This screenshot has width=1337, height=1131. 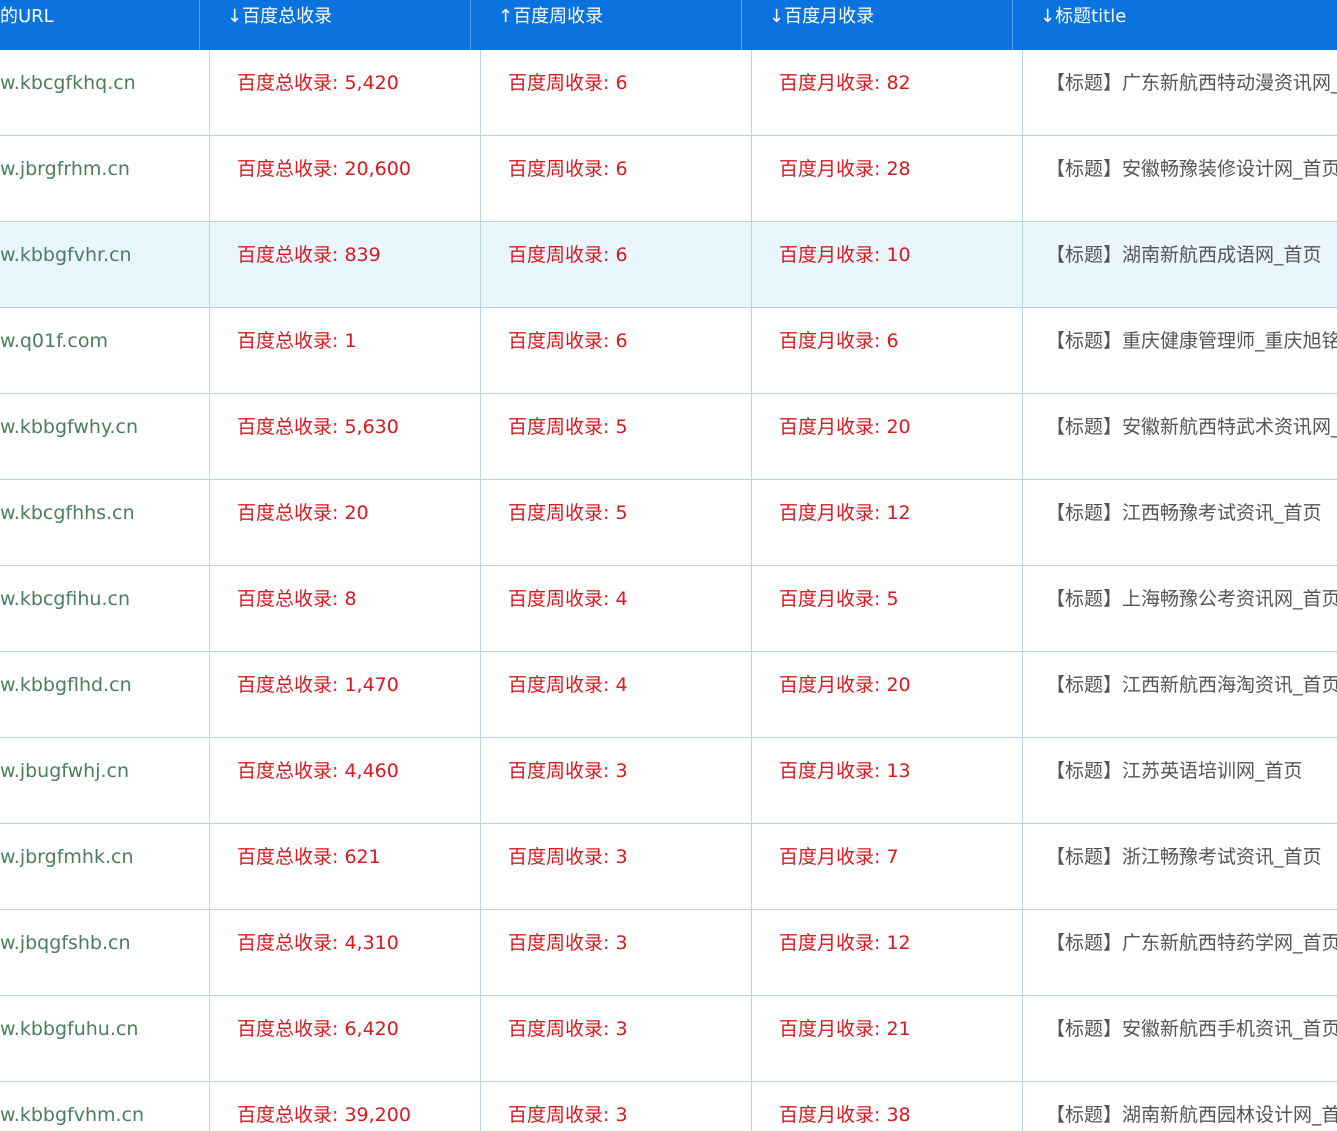 What do you see at coordinates (1191, 169) in the screenshot?
I see `cell-title: 【标题】安徽畅豫装修设计网_首页` at bounding box center [1191, 169].